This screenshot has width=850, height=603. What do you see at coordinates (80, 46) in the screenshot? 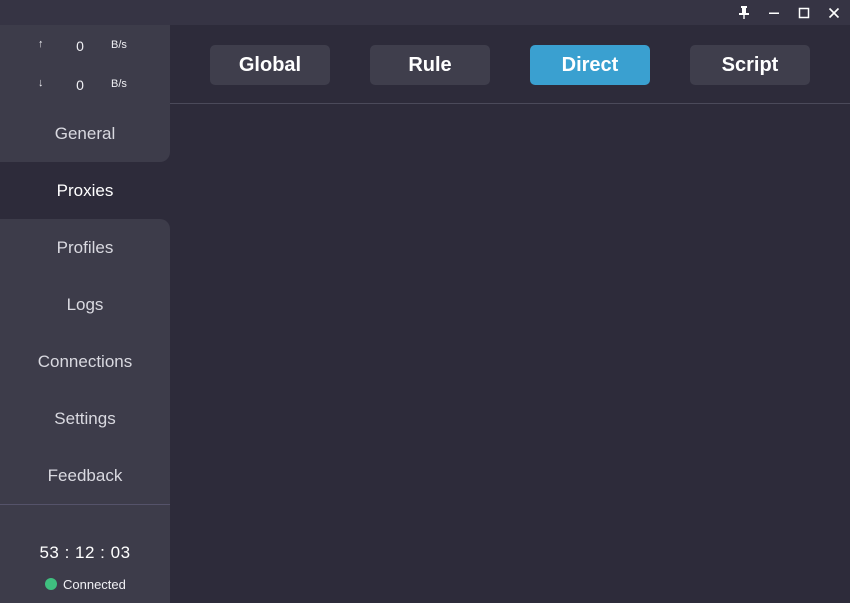
I see `upload-value: 0` at bounding box center [80, 46].